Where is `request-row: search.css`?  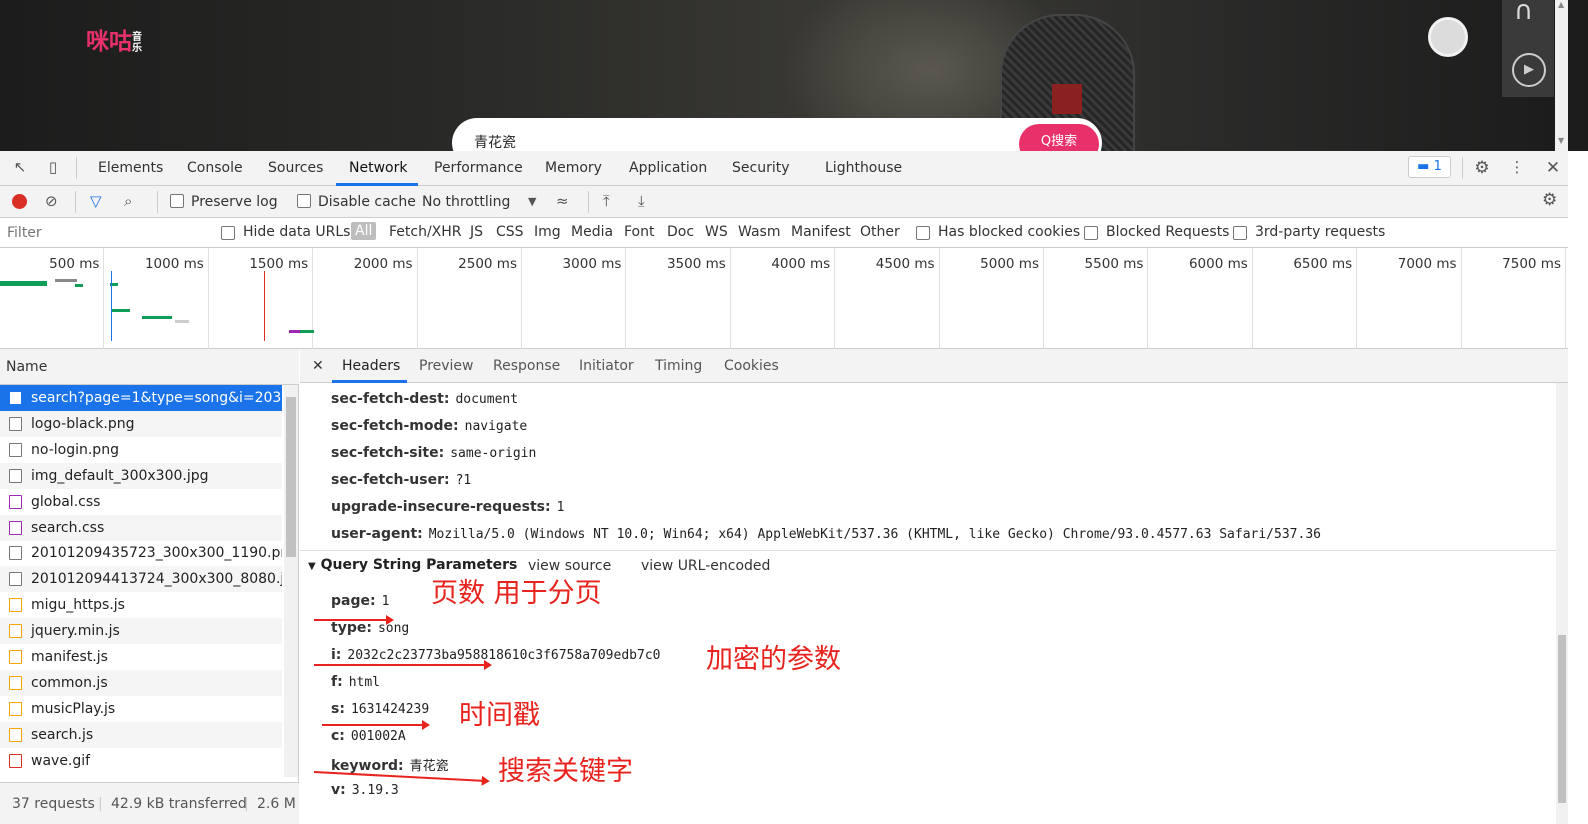
request-row: search.css is located at coordinates (141, 527).